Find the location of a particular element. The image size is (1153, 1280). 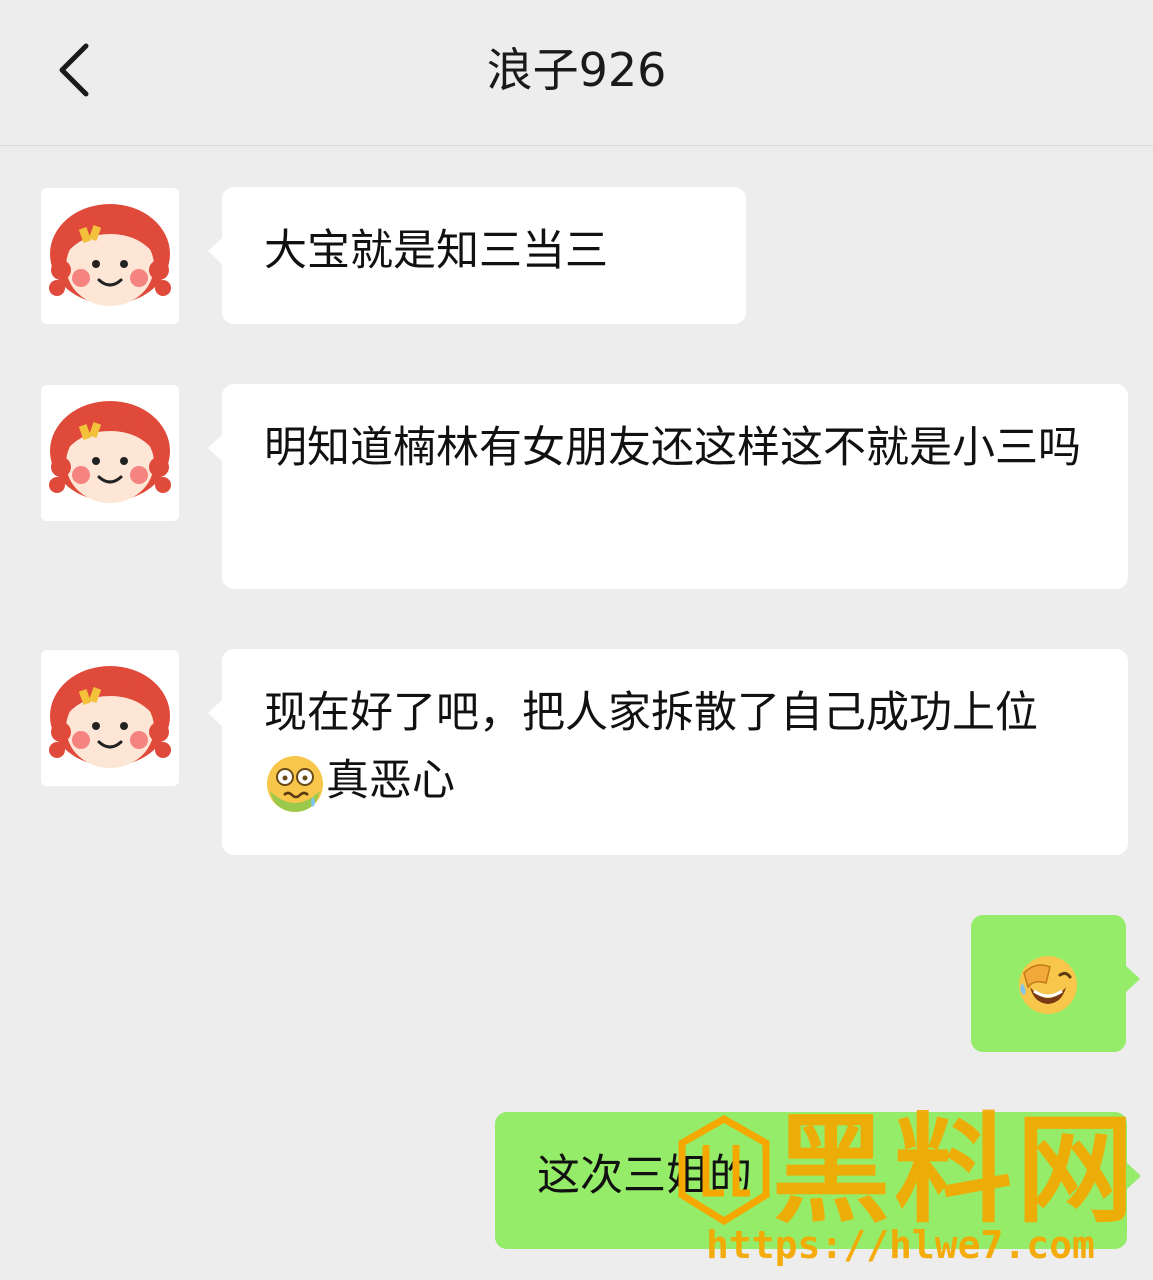

message-text: 明知道楠林有女朋友还这样这不就是小三吗 is located at coordinates (672, 448).